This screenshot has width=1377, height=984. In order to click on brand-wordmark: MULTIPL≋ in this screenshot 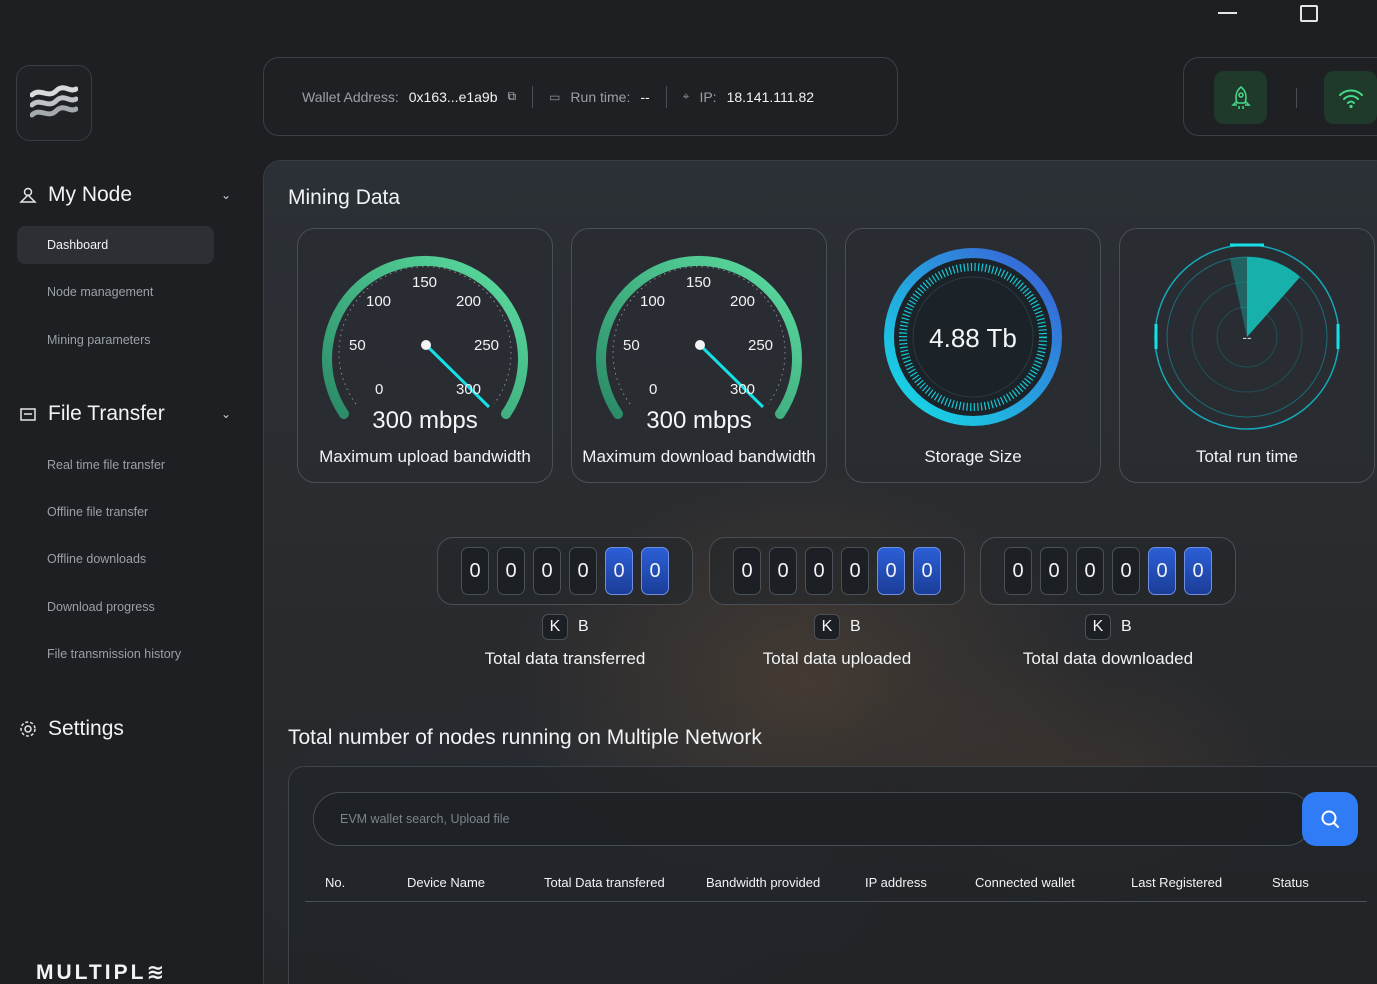, I will do `click(101, 972)`.